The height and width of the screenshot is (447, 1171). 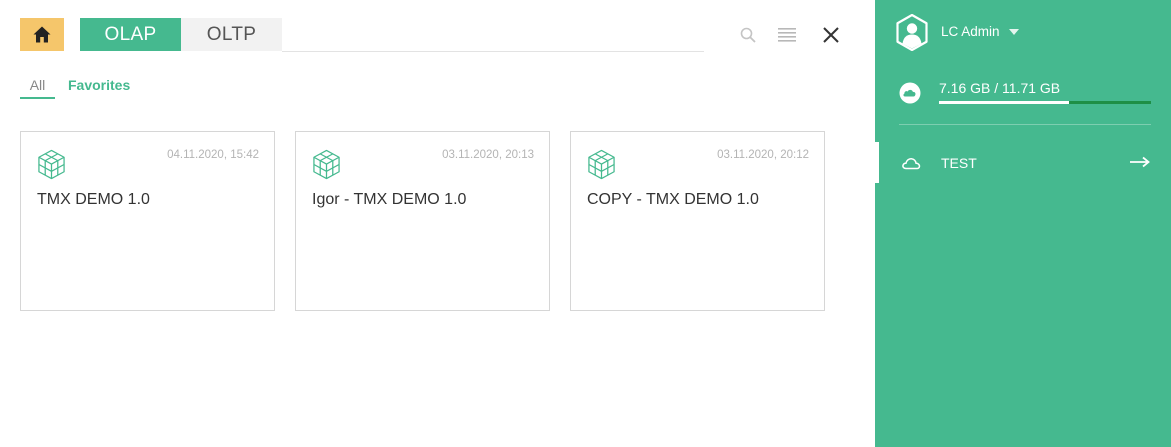 I want to click on card-title: Igor - TMX DEMO 1.0, so click(x=389, y=199).